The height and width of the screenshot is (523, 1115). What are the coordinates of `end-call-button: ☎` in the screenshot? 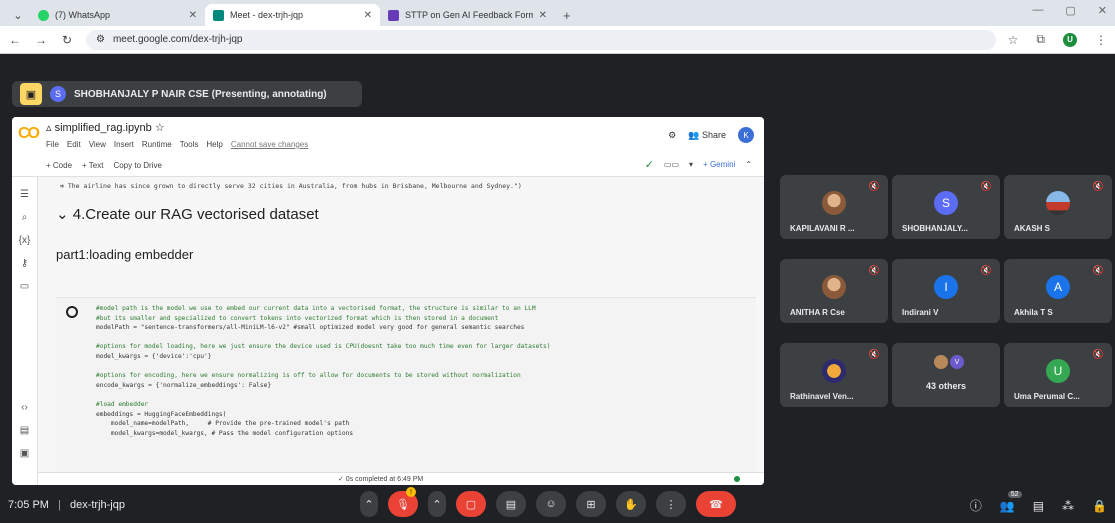 It's located at (716, 504).